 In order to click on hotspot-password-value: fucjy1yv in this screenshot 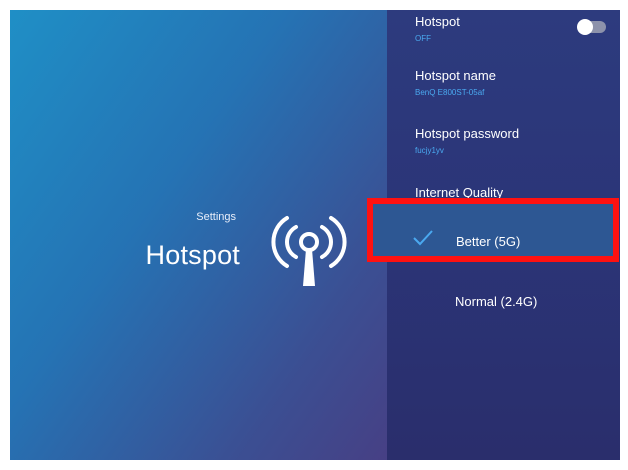, I will do `click(429, 150)`.